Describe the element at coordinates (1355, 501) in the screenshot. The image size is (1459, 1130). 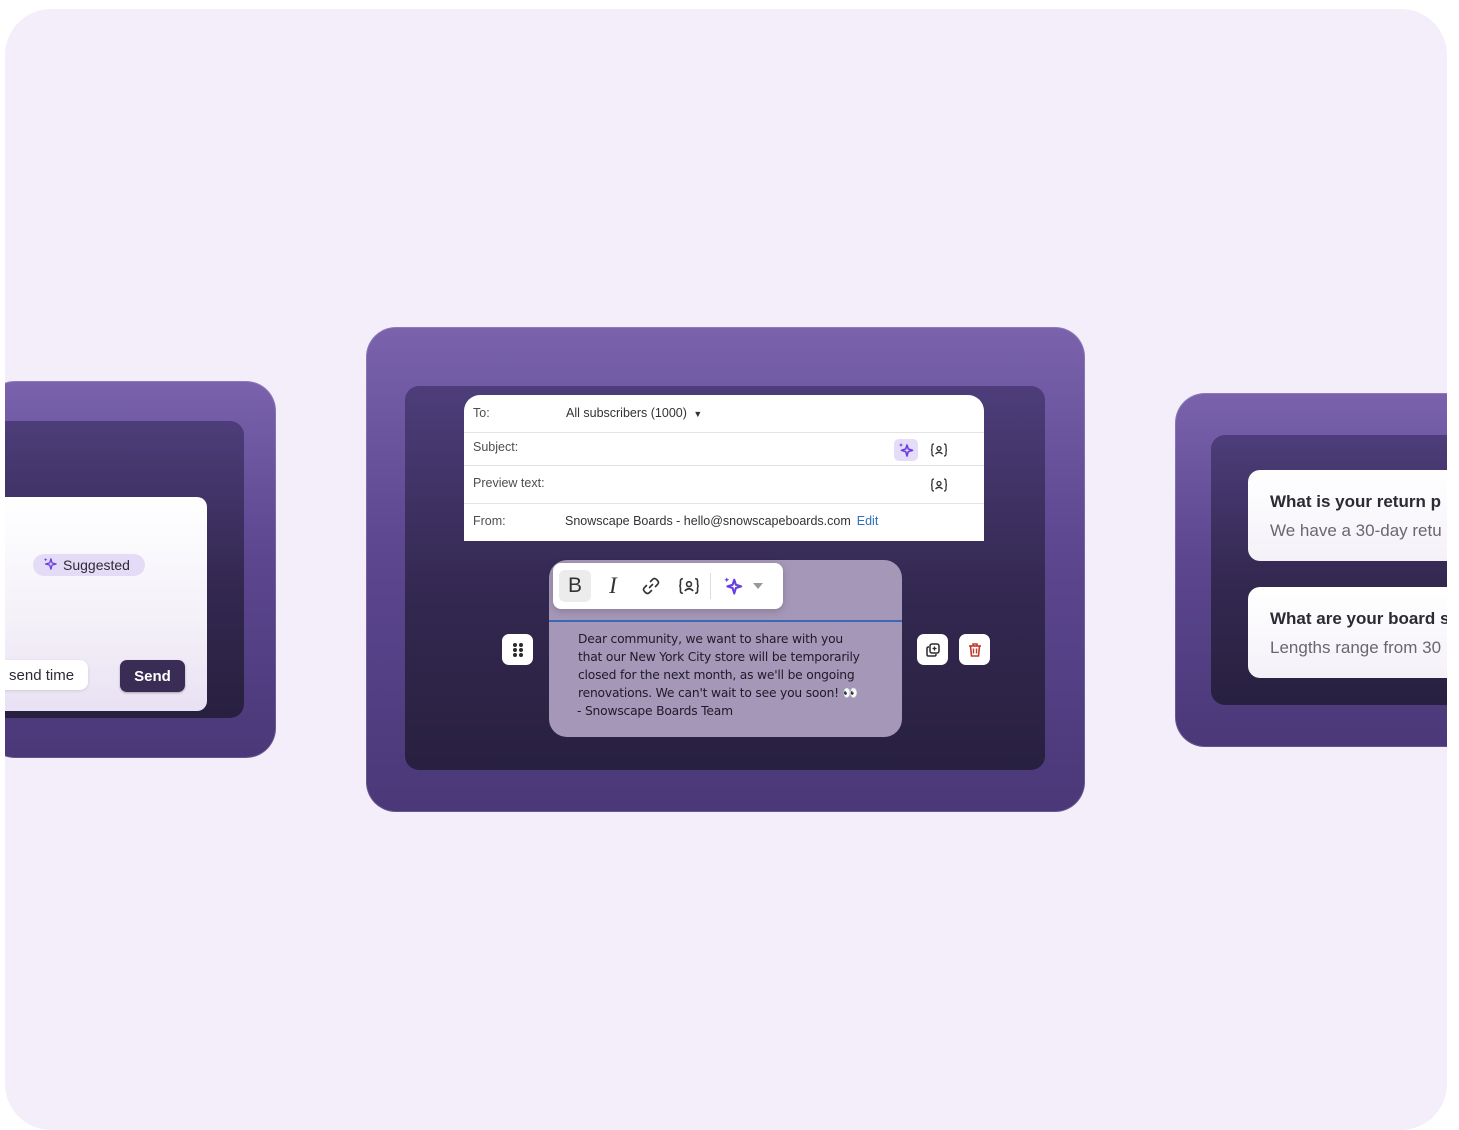
I see `faq-question: What is your return p` at that location.